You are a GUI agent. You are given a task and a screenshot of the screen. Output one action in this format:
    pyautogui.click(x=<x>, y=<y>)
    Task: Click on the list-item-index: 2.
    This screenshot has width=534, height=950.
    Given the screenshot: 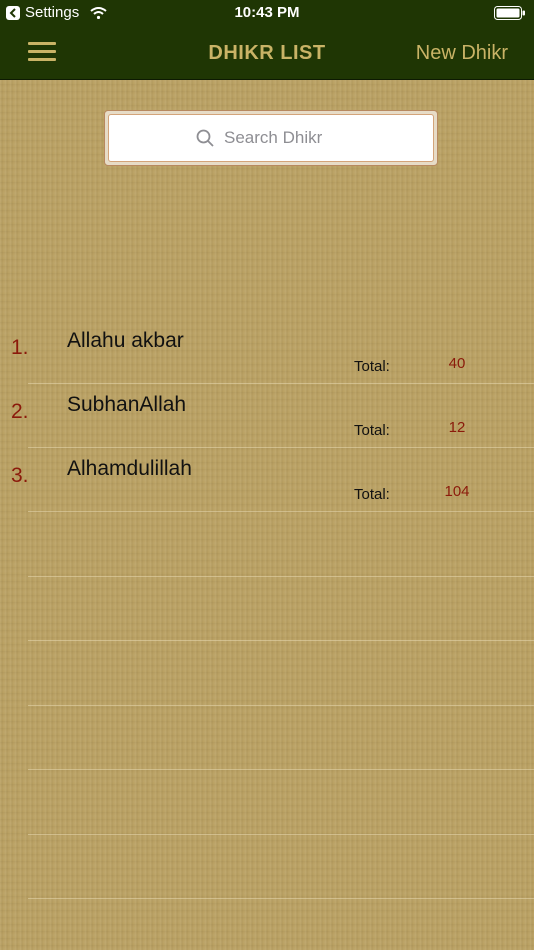 What is the action you would take?
    pyautogui.click(x=20, y=411)
    